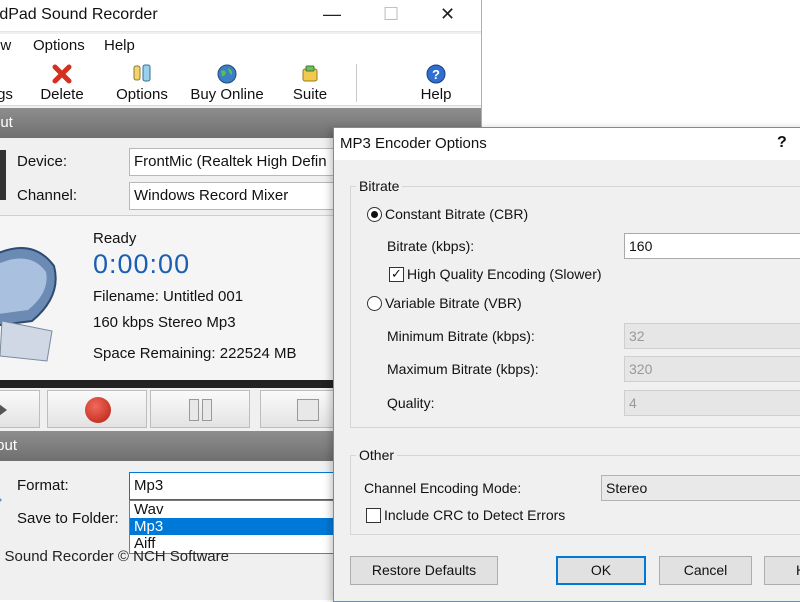 The image size is (800, 602). I want to click on suite-label: Suite, so click(310, 94).